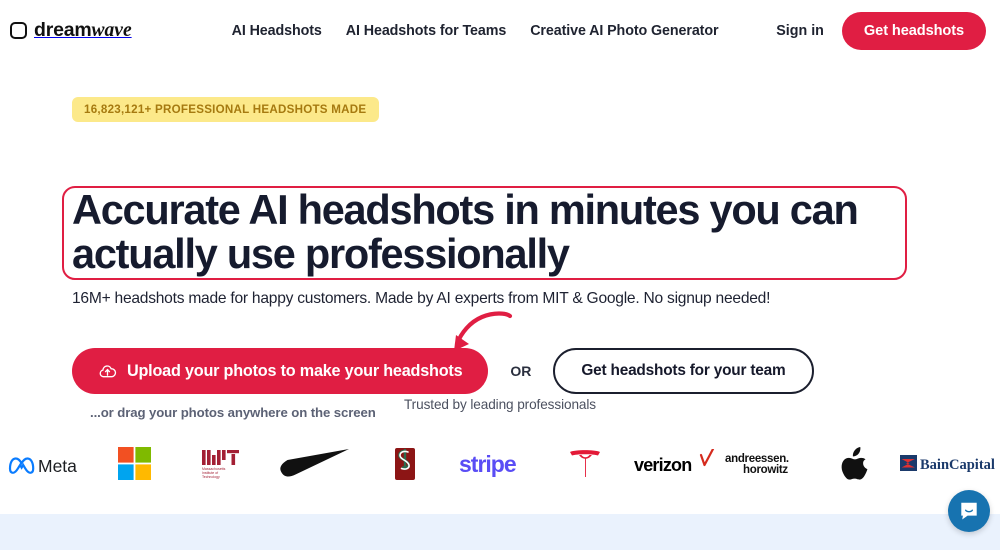 This screenshot has height=550, width=1000. I want to click on logo-andreessen-horowitz: andreessen. horowitz, so click(765, 464).